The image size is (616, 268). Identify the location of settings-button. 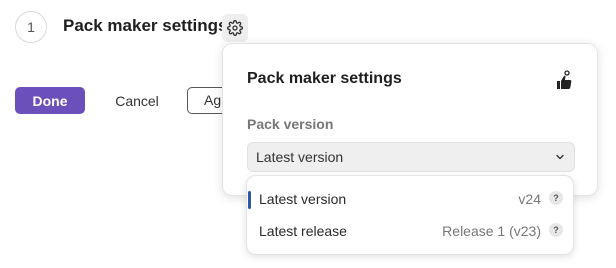
(235, 28).